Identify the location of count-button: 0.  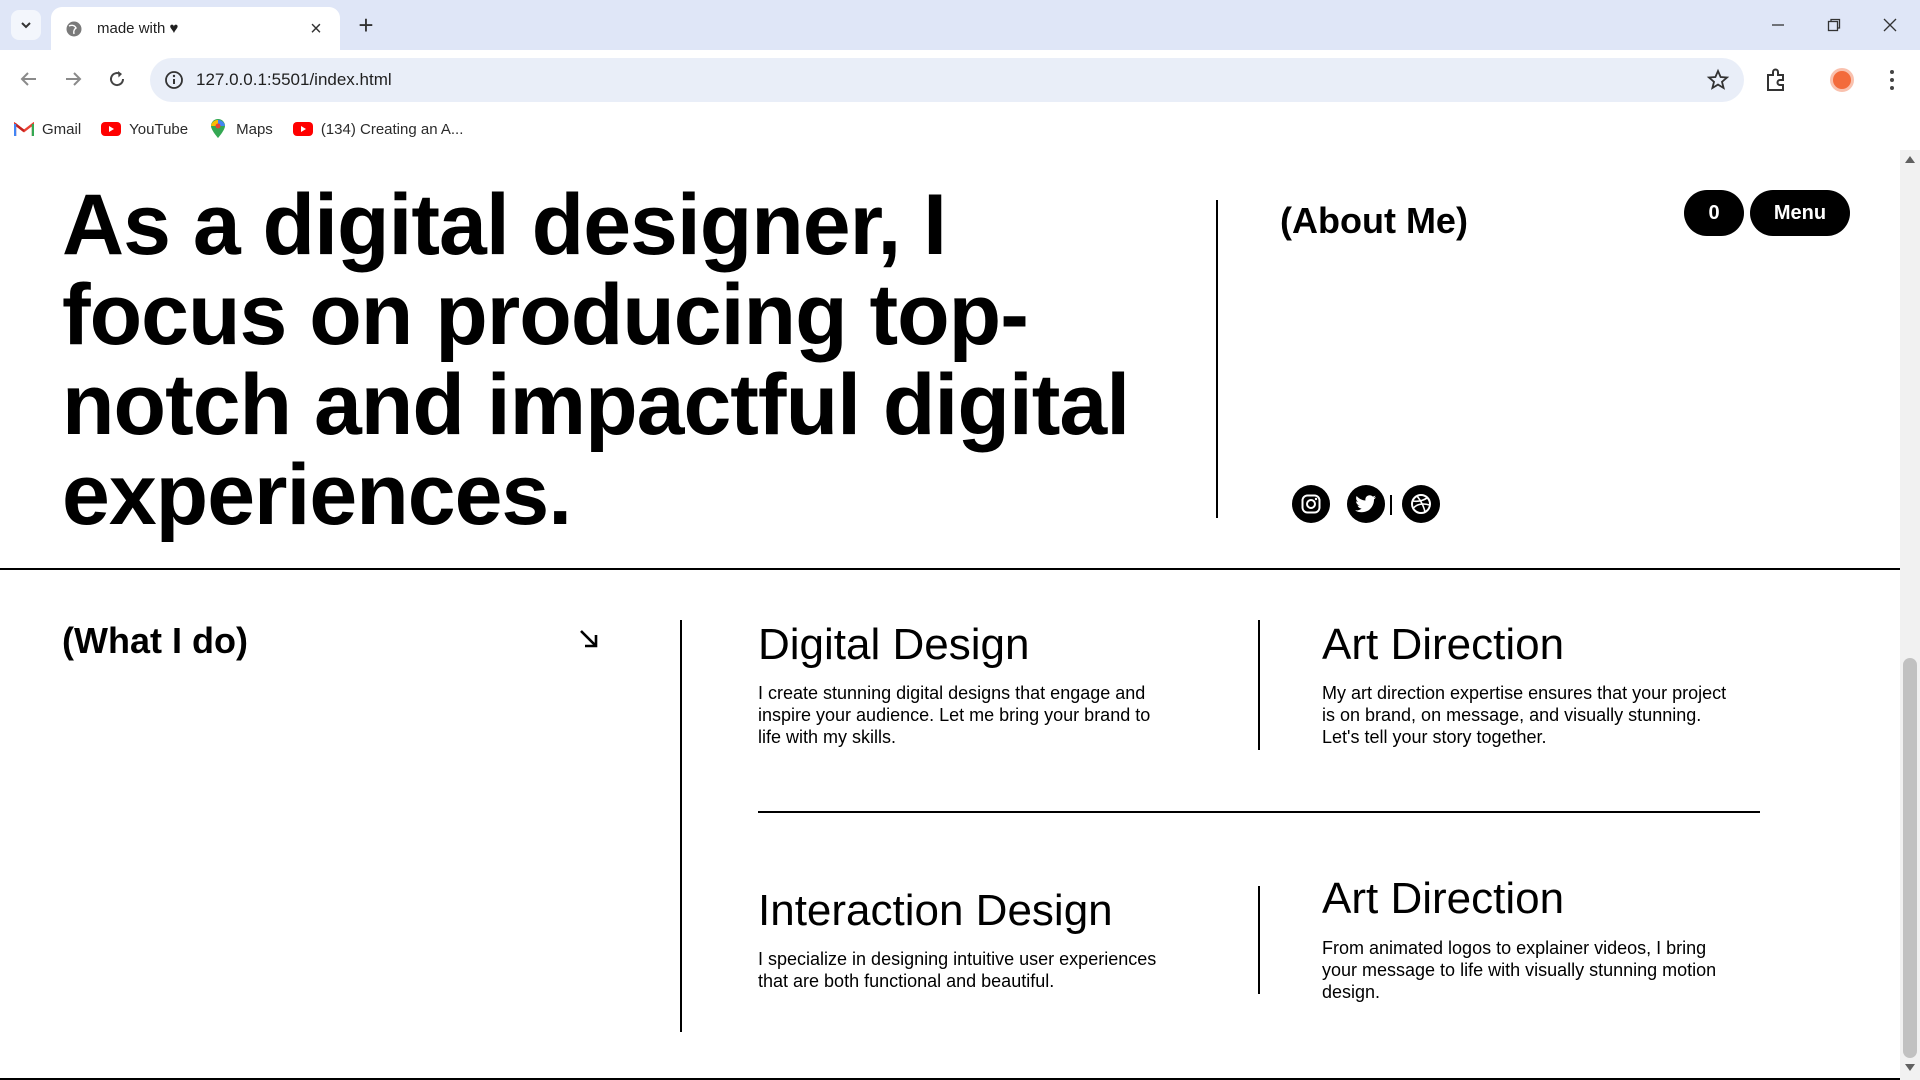
(1714, 213).